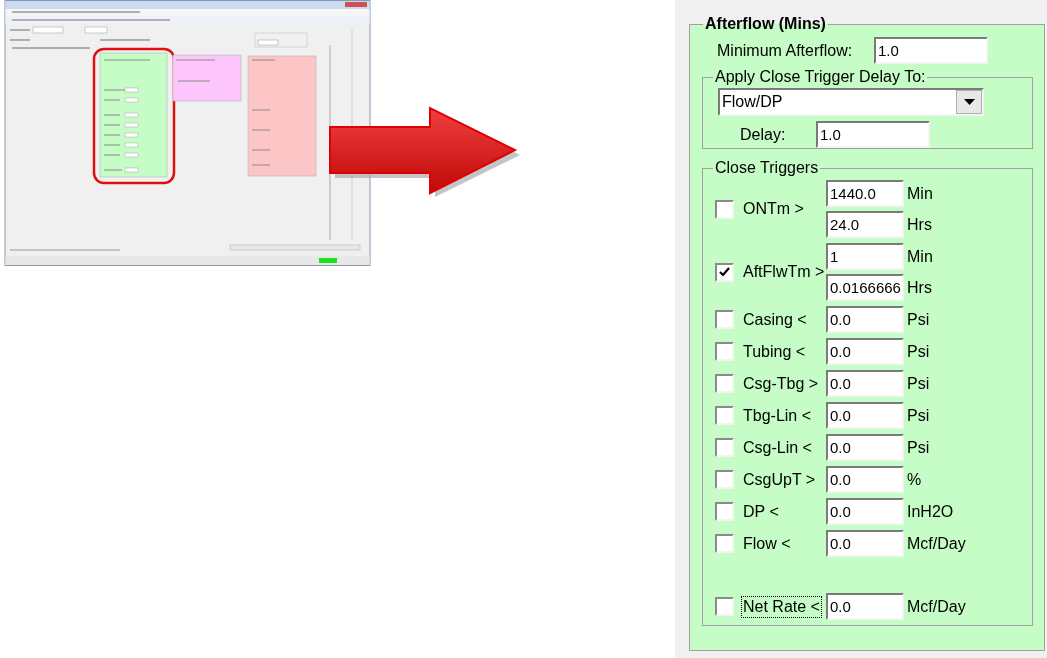 This screenshot has height=658, width=1047. Describe the element at coordinates (781, 606) in the screenshot. I see `trigger-label: Net Rate <` at that location.